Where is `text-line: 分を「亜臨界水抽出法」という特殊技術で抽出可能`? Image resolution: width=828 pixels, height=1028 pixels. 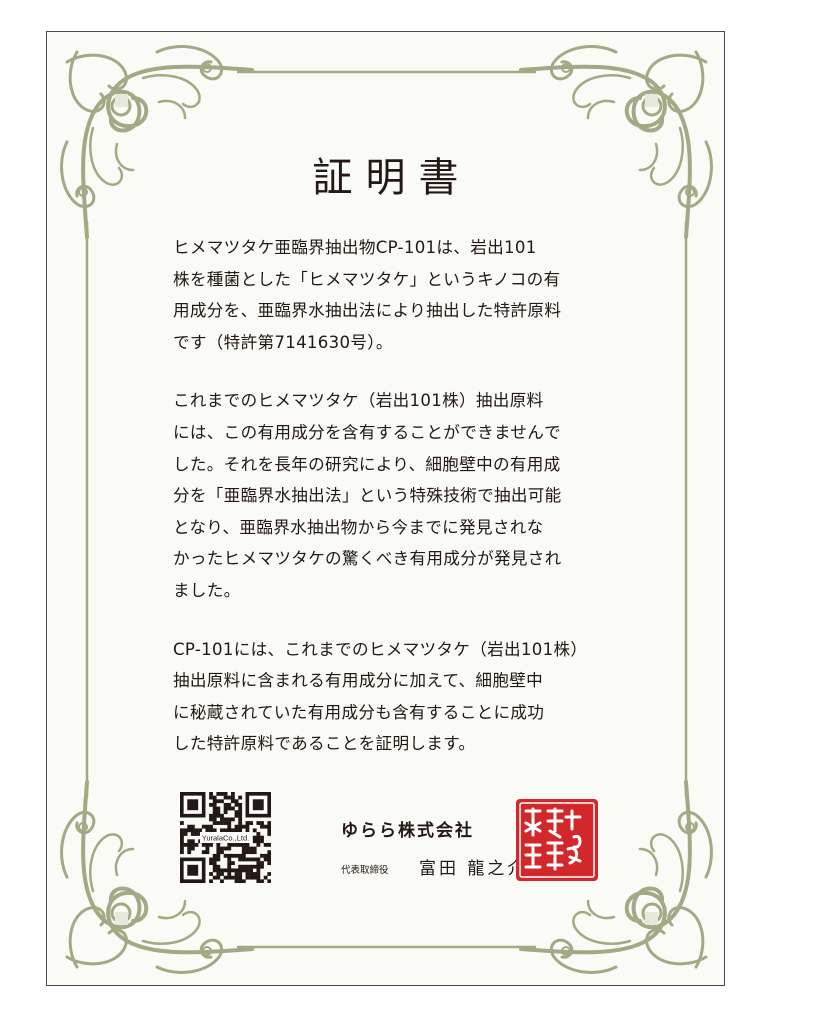
text-line: 分を「亜臨界水抽出法」という特殊技術で抽出可能 is located at coordinates (367, 496).